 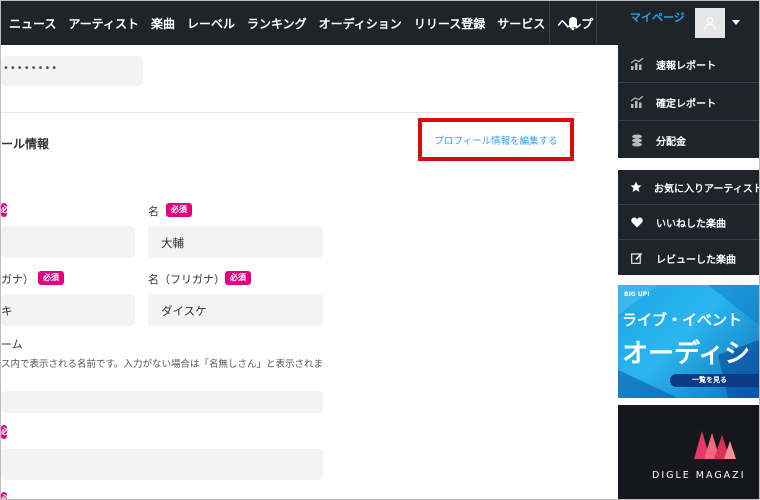 I want to click on sidebar-item-liked-songs: いいねした楽曲, so click(x=688, y=222).